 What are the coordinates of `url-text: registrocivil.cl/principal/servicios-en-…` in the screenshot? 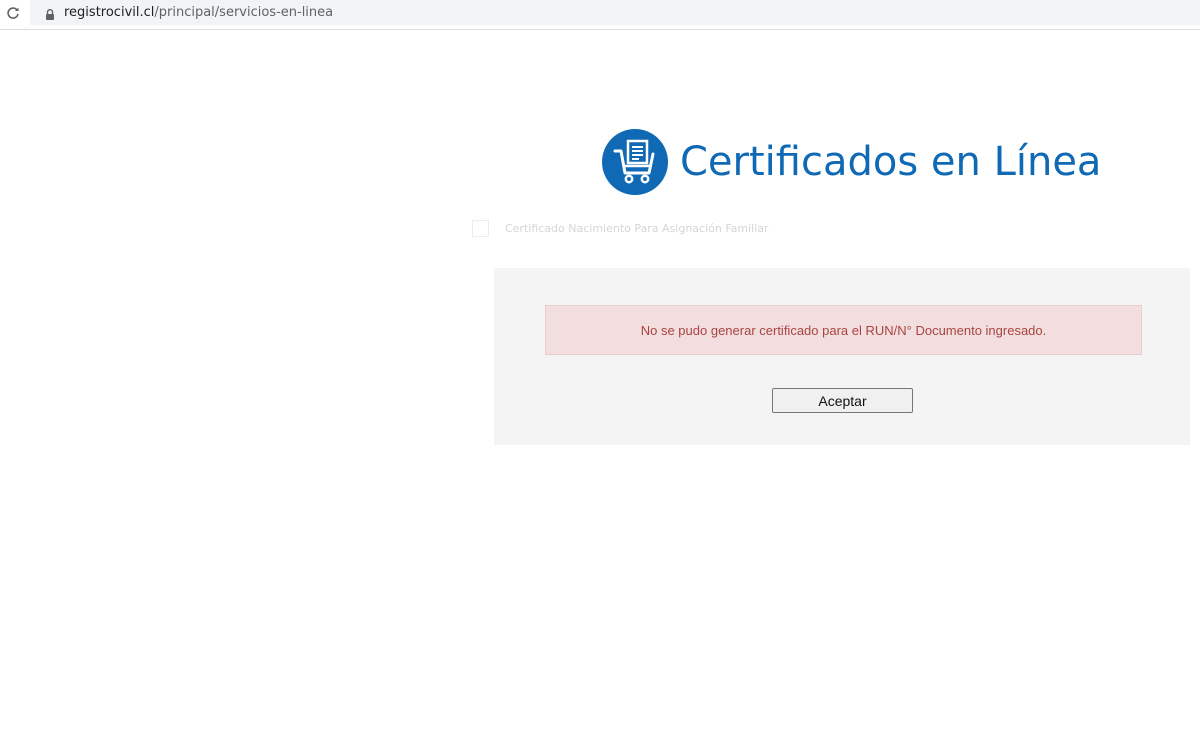 It's located at (198, 12).